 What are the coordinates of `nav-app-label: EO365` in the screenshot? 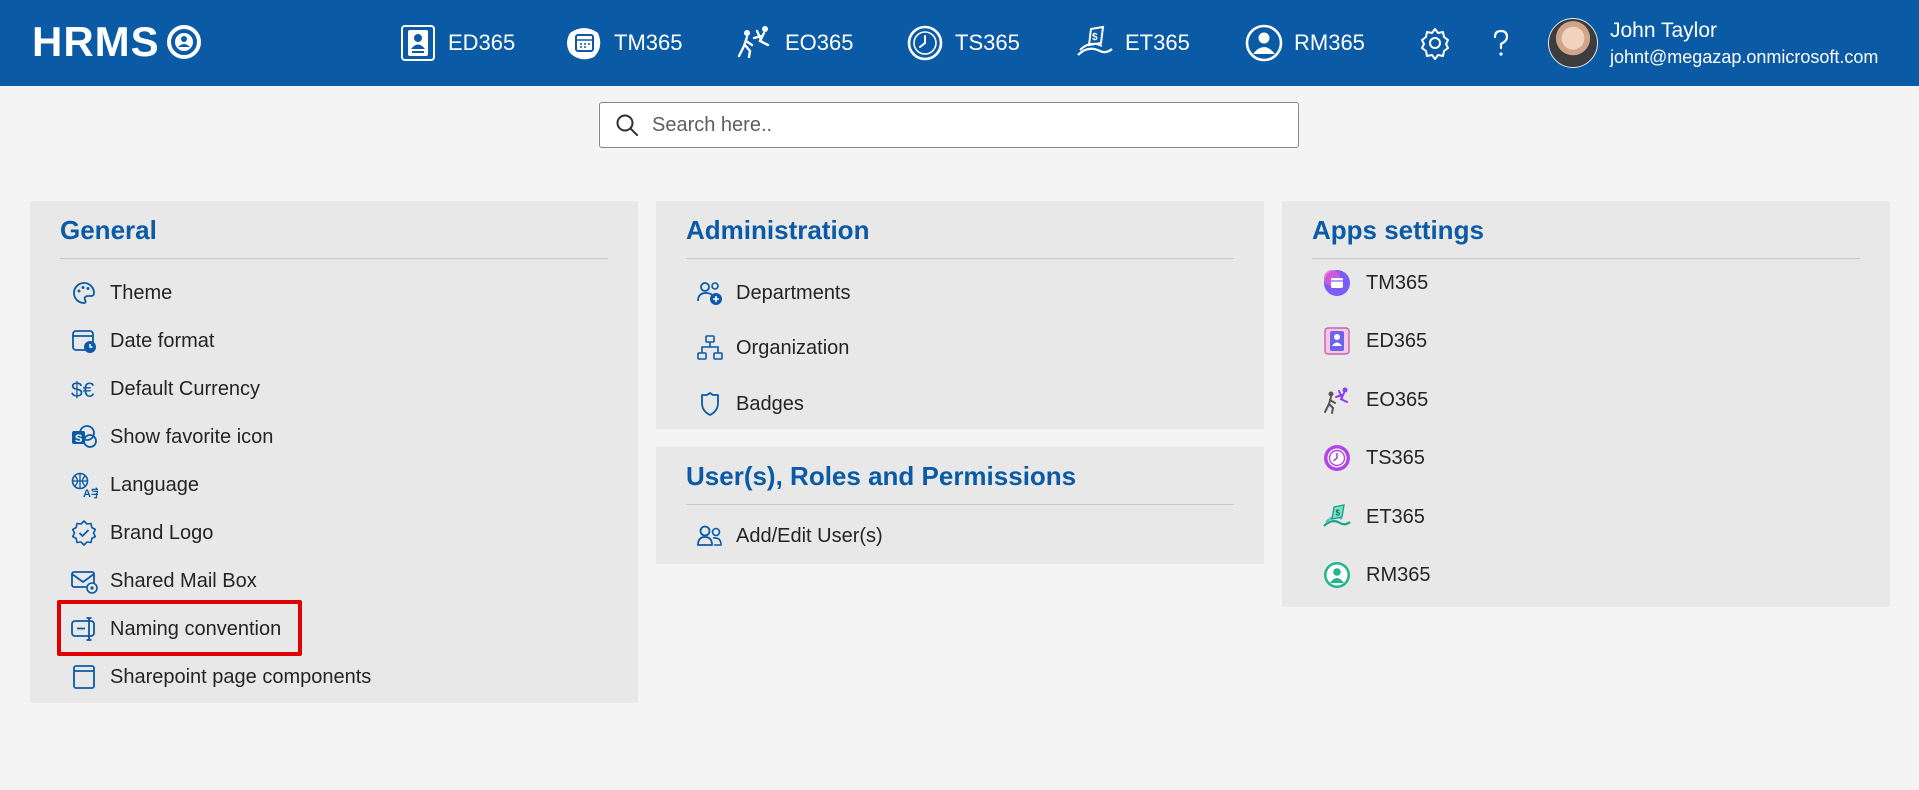 It's located at (819, 42).